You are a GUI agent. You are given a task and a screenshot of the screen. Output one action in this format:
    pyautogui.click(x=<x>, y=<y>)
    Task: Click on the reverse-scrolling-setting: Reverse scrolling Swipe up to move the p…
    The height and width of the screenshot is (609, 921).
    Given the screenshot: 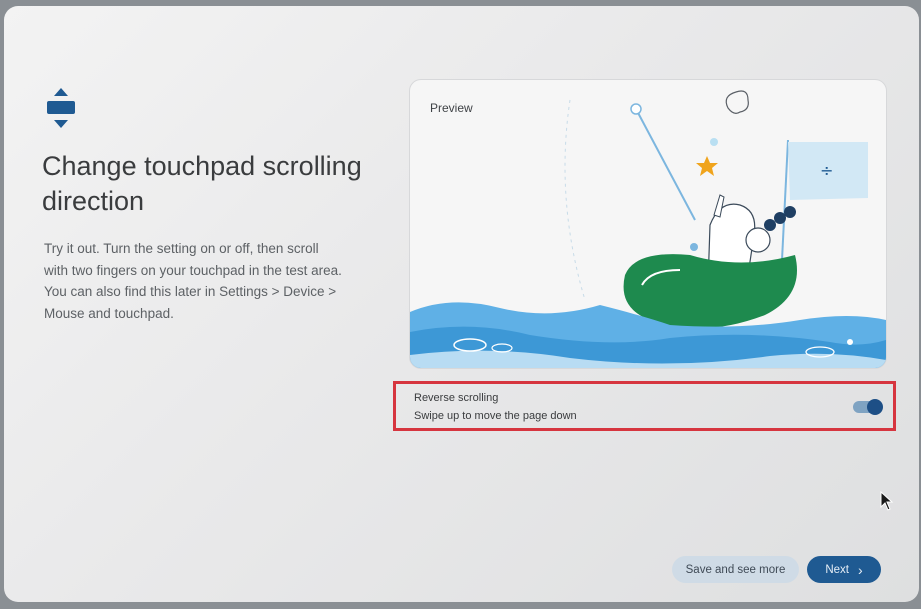 What is the action you would take?
    pyautogui.click(x=644, y=406)
    